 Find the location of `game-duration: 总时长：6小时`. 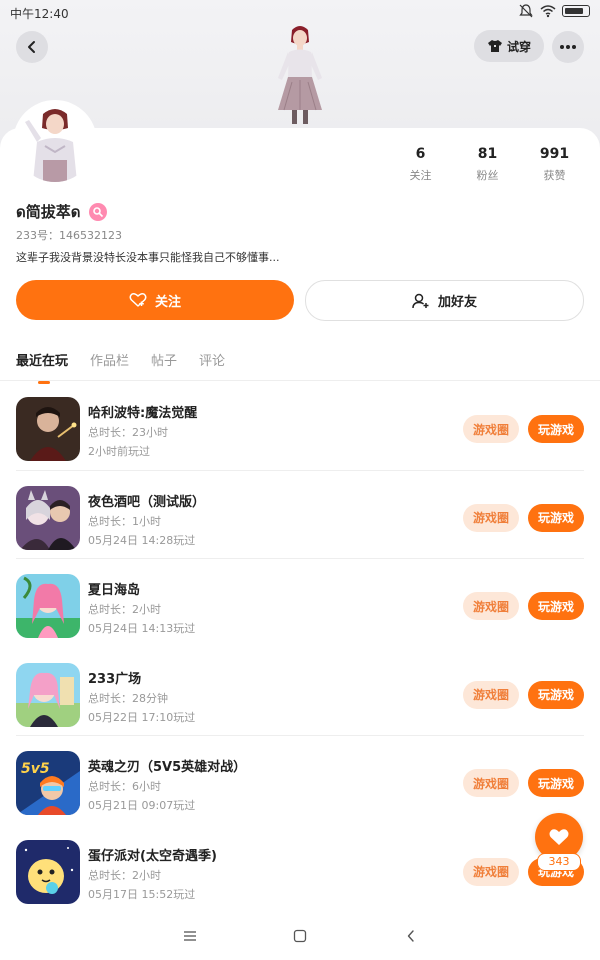

game-duration: 总时长：6小时 is located at coordinates (124, 786).